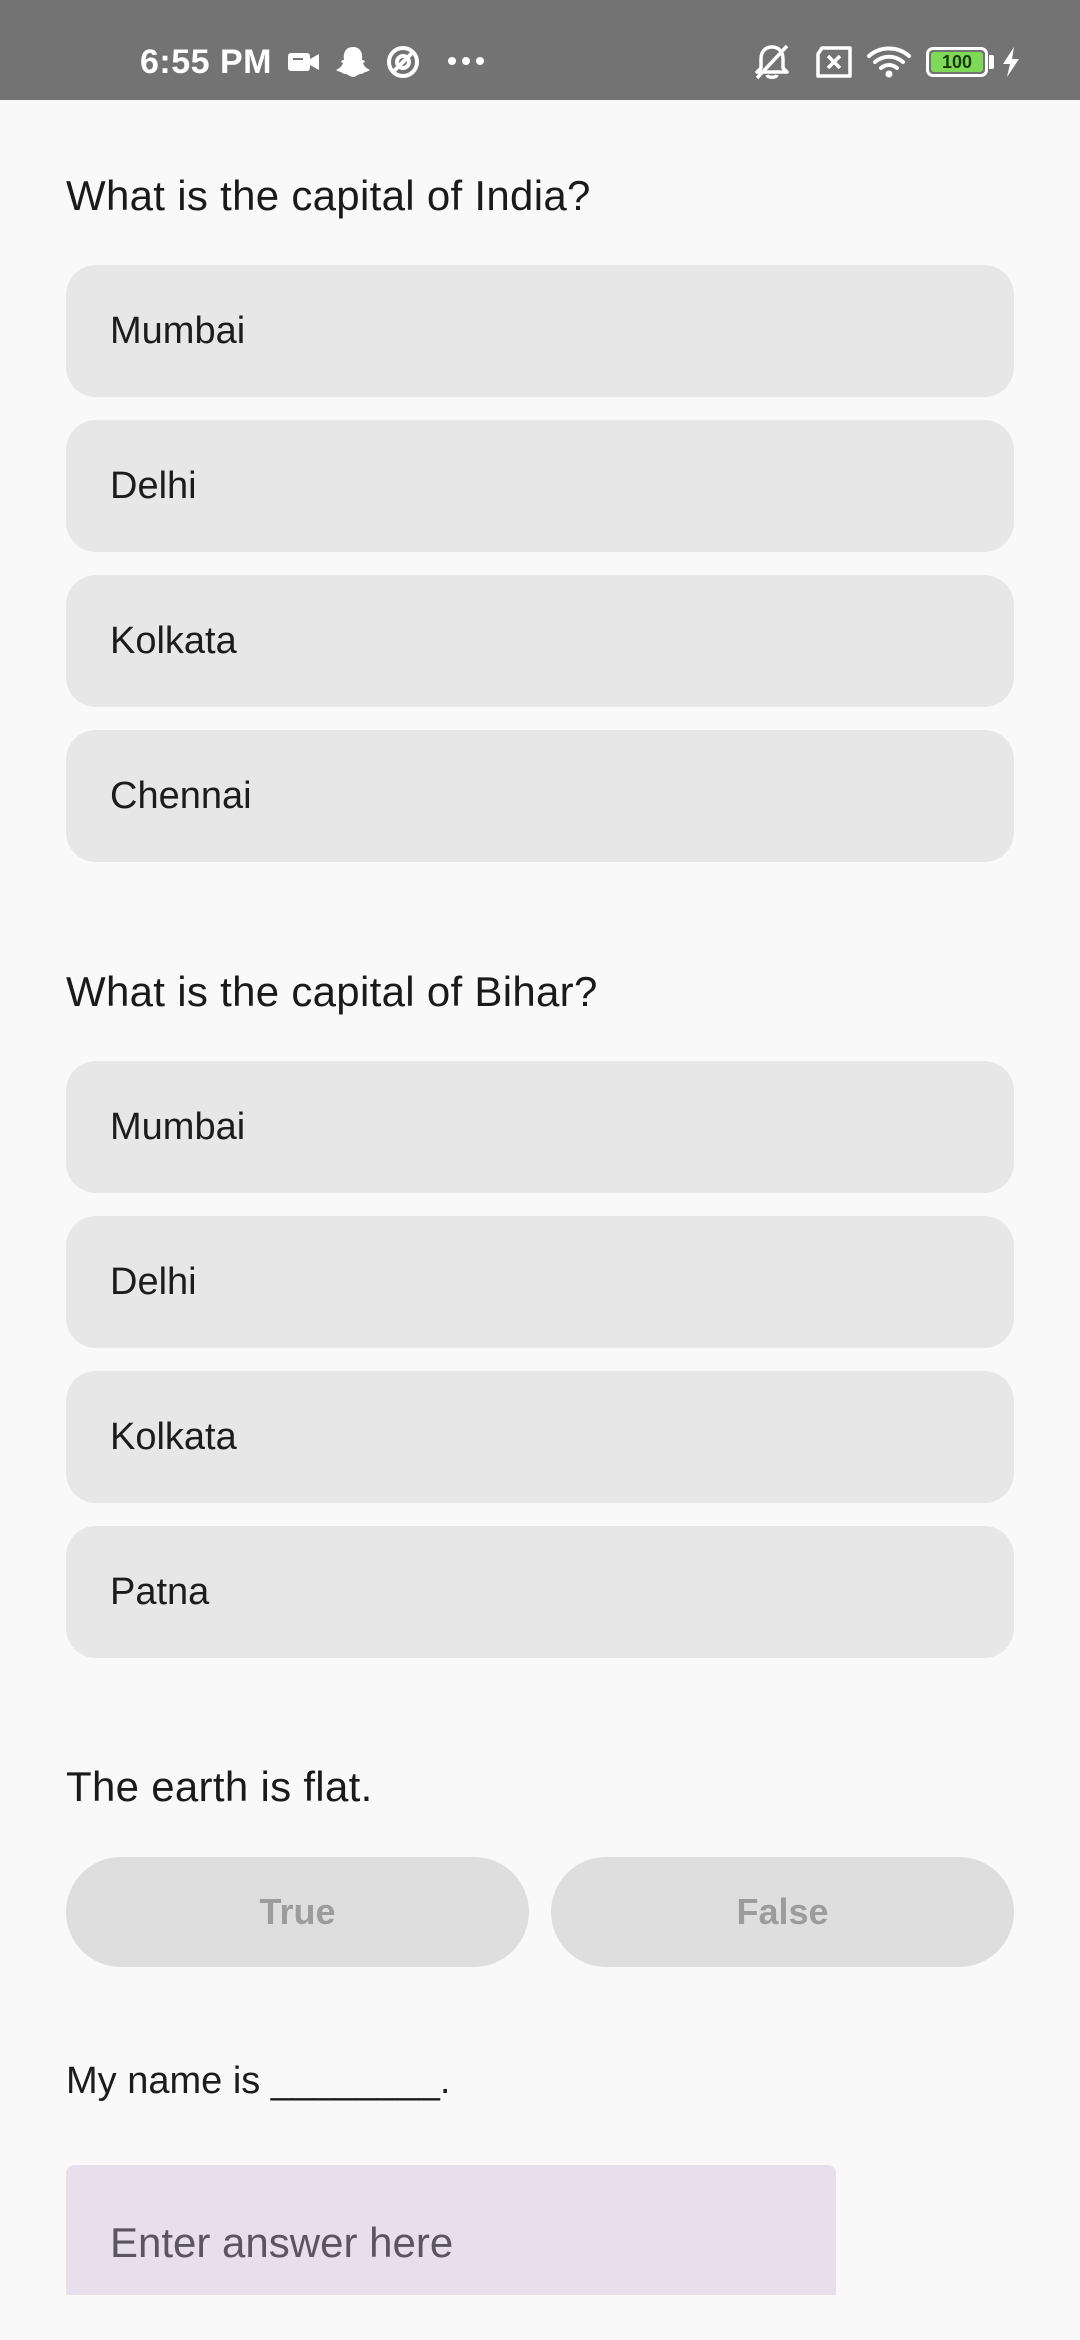  Describe the element at coordinates (303, 62) in the screenshot. I see `video-call-icon` at that location.